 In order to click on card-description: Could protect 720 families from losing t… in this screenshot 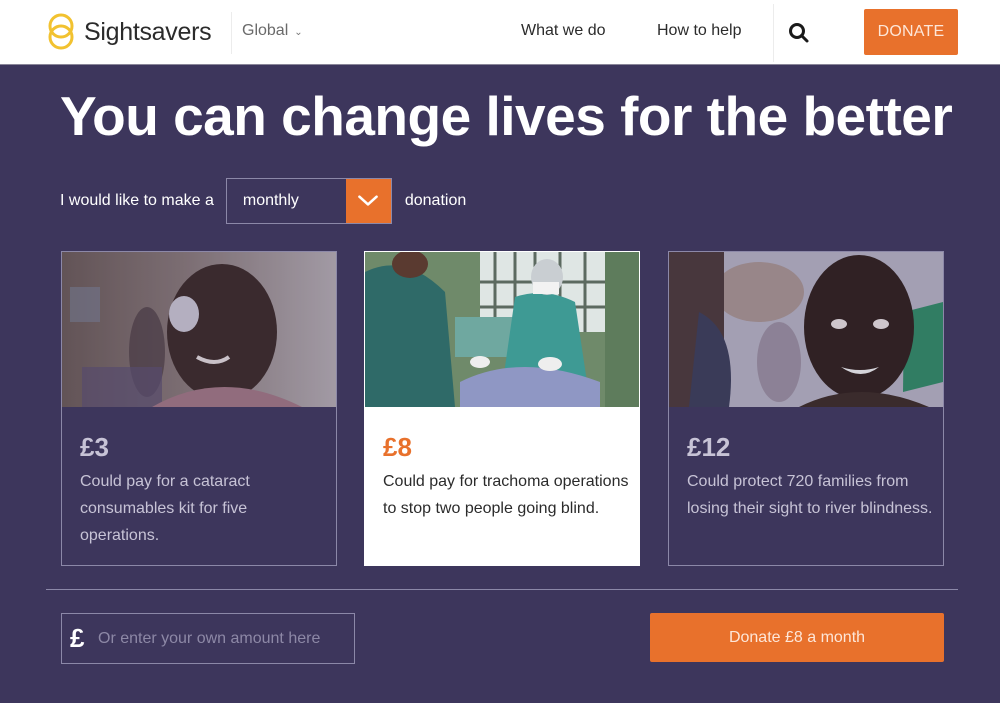, I will do `click(810, 495)`.